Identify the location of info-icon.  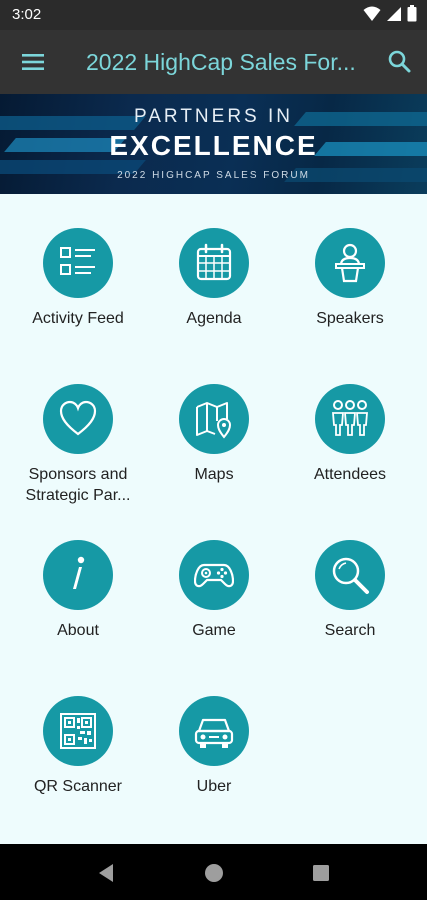
(79, 572).